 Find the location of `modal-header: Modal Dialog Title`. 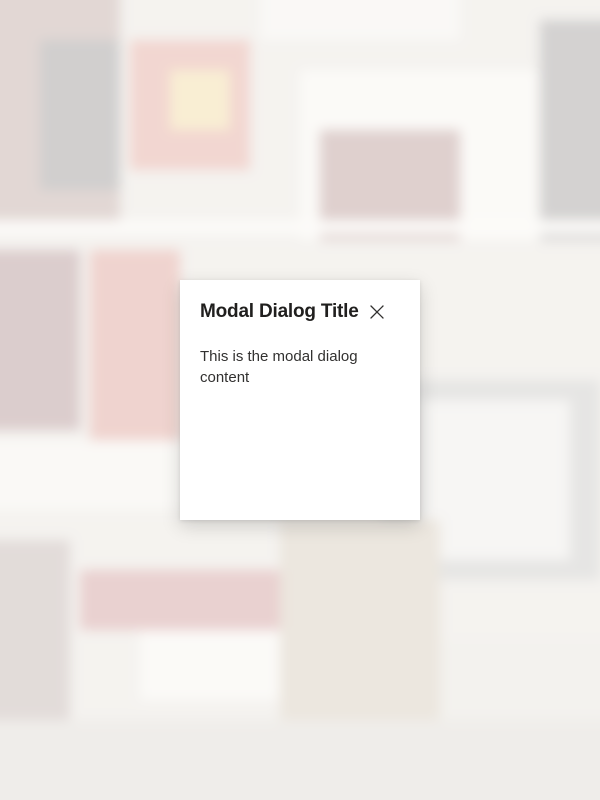

modal-header: Modal Dialog Title is located at coordinates (300, 312).